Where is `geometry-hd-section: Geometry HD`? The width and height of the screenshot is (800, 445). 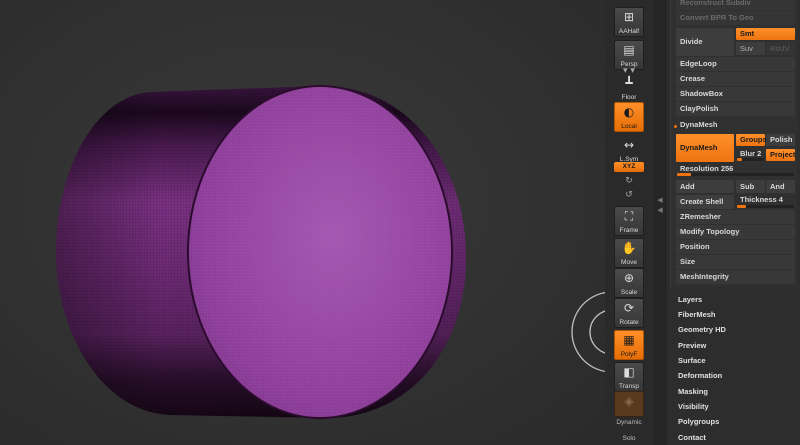
geometry-hd-section: Geometry HD is located at coordinates (702, 330).